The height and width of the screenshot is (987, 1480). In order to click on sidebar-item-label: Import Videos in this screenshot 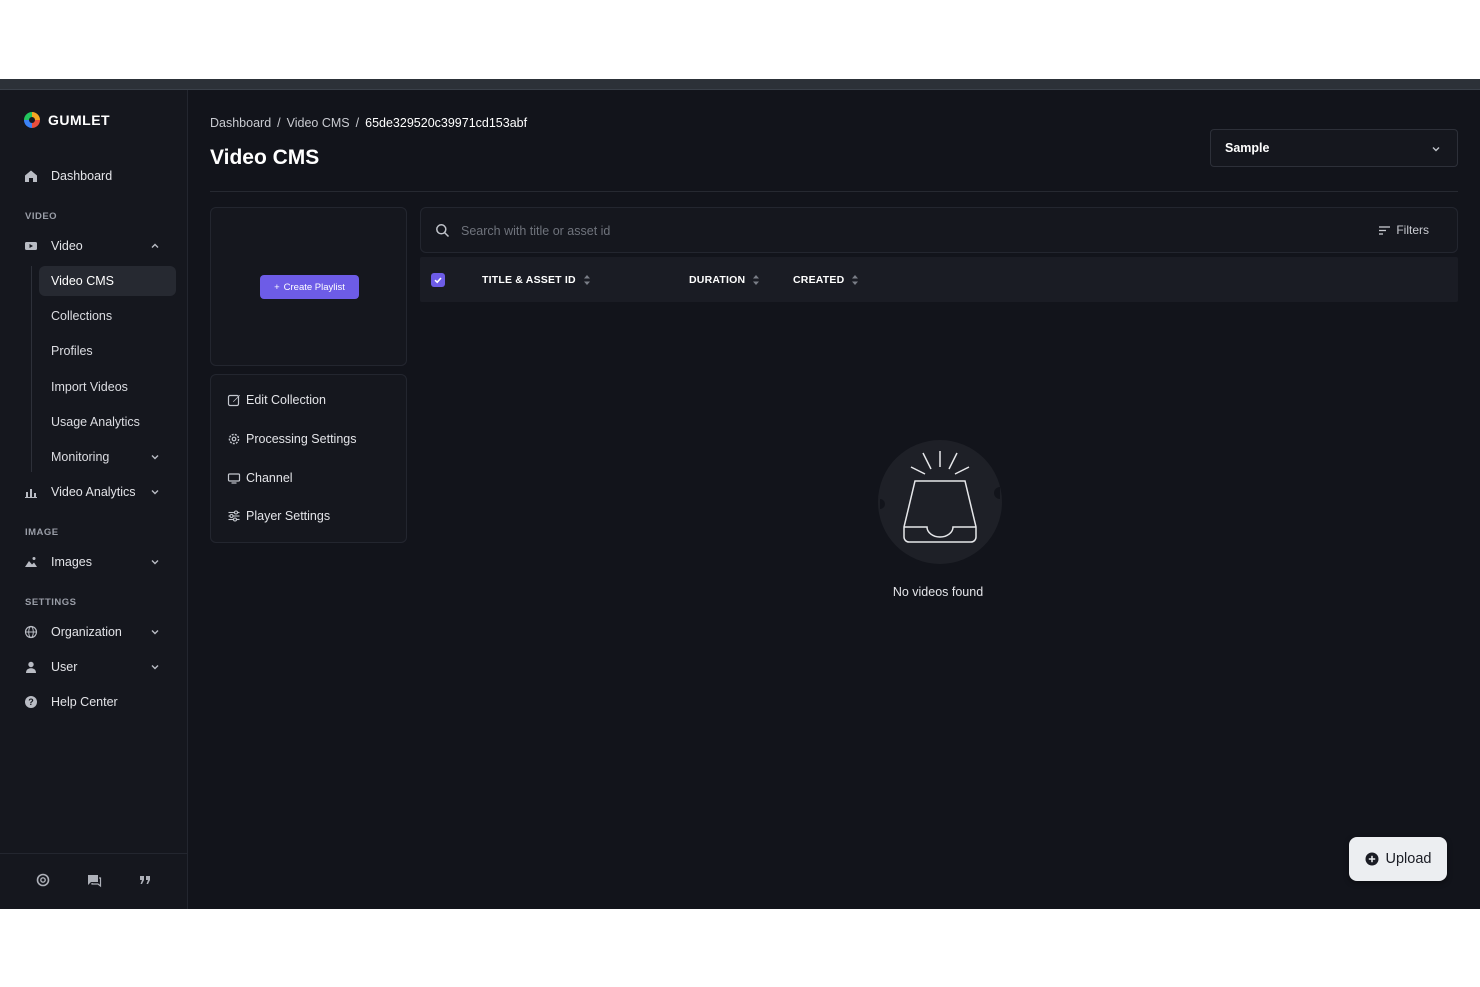, I will do `click(89, 387)`.